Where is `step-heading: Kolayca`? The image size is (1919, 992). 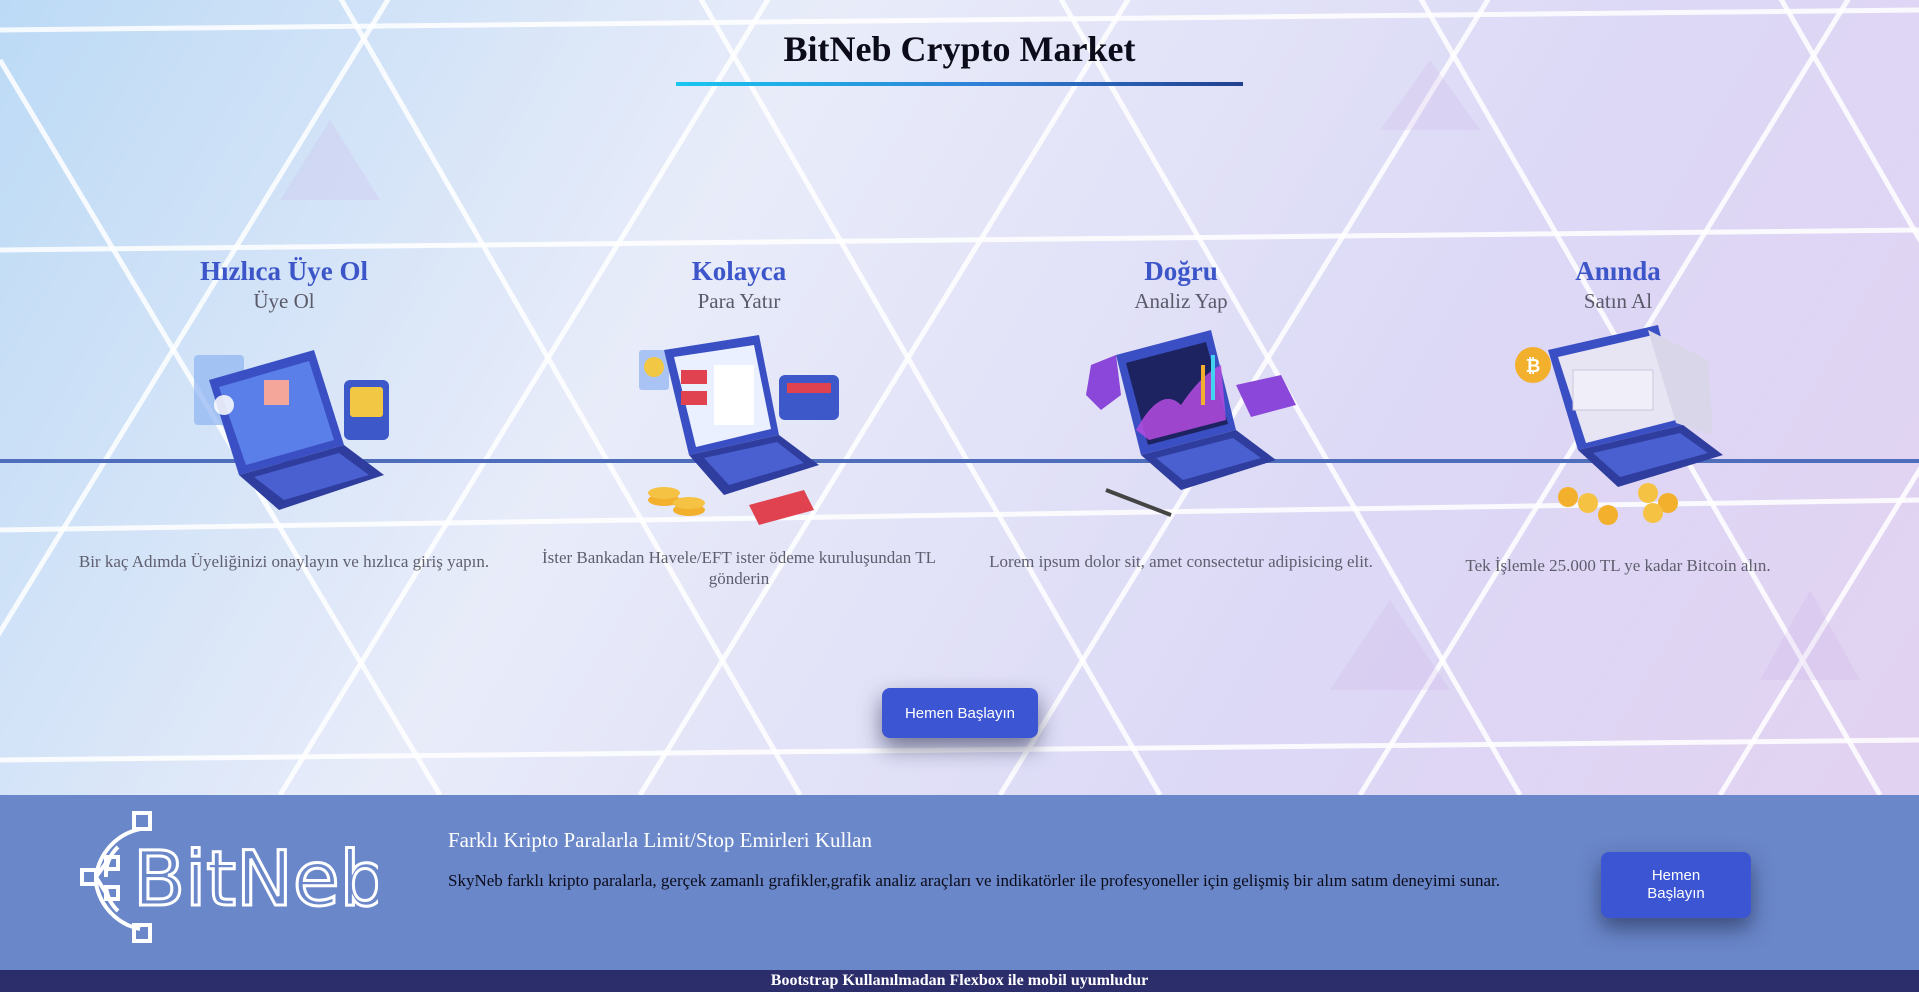
step-heading: Kolayca is located at coordinates (739, 271).